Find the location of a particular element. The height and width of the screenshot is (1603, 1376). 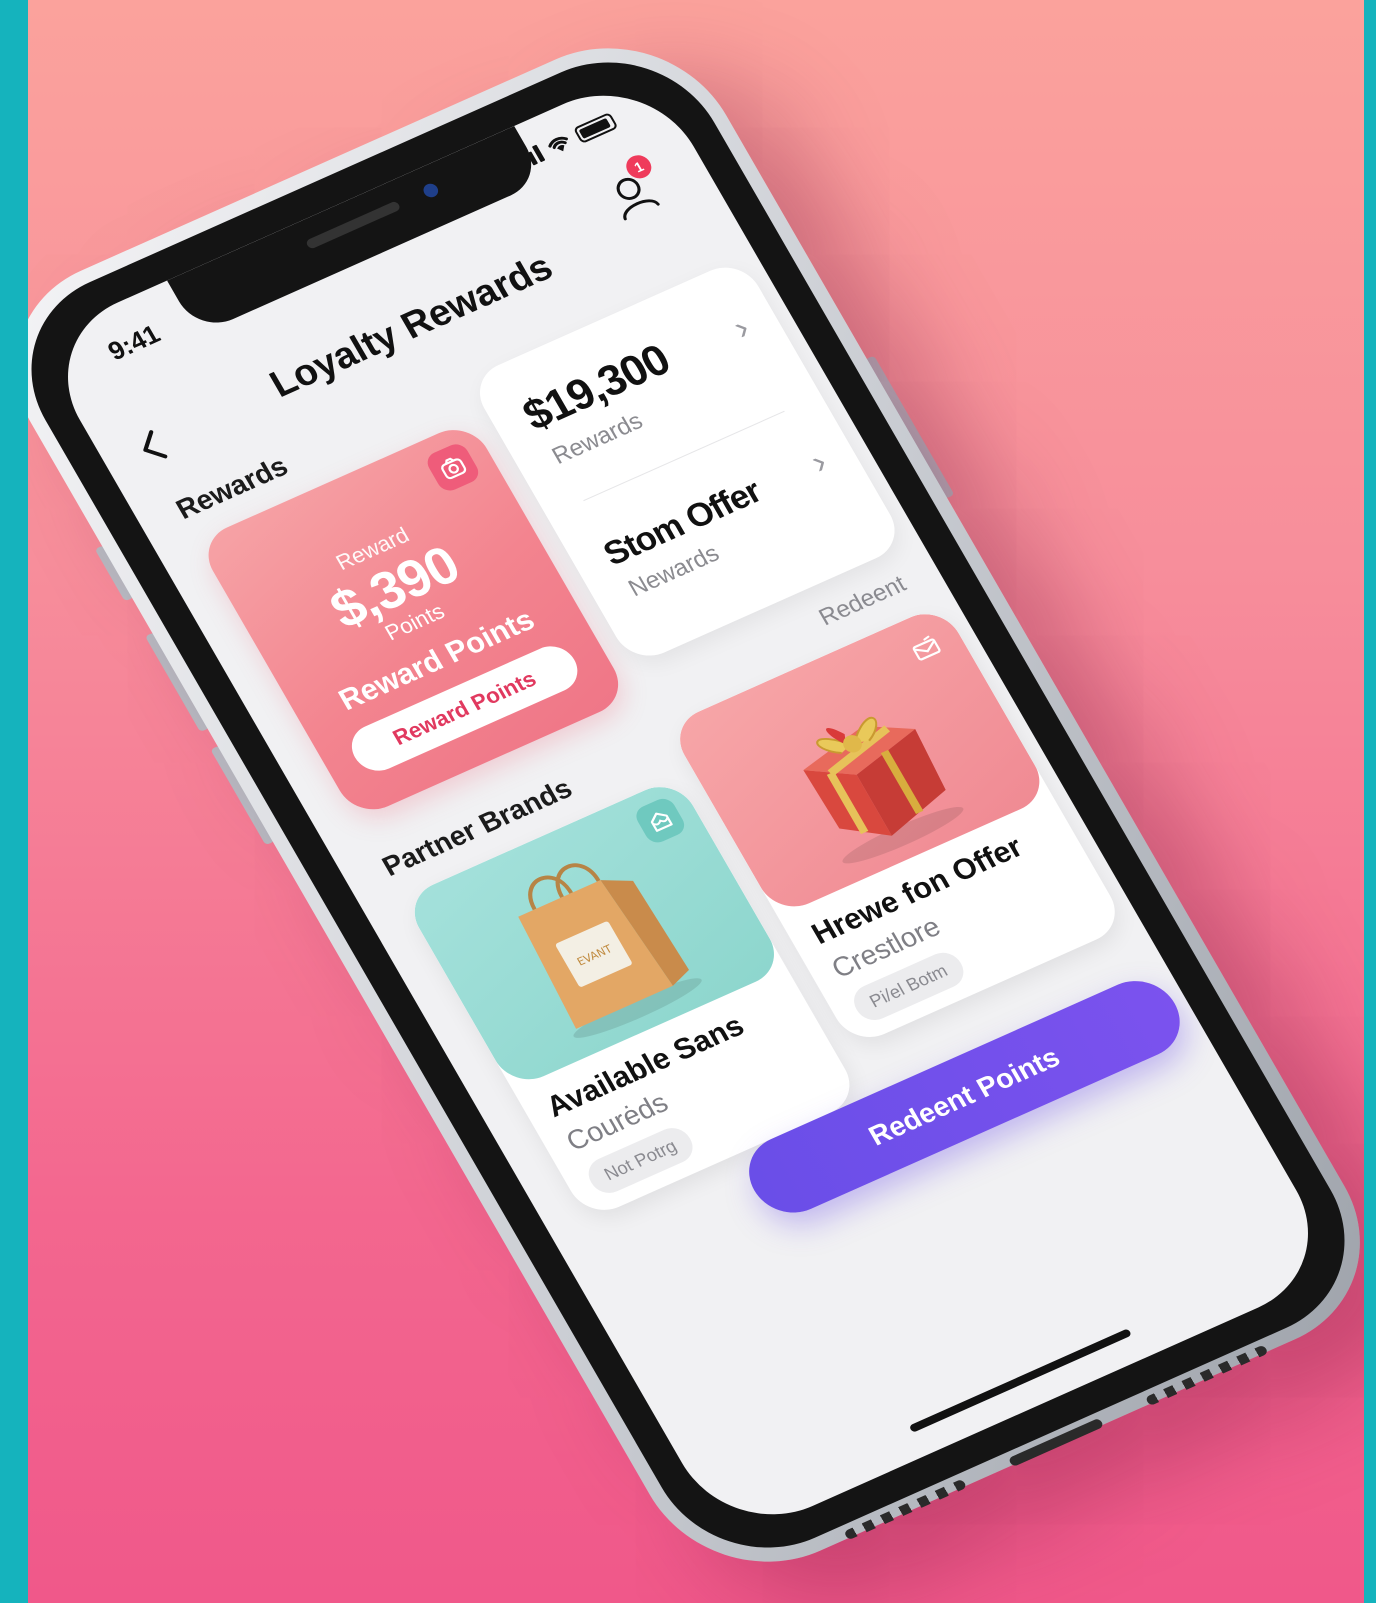

wifi-icon is located at coordinates (559, 144).